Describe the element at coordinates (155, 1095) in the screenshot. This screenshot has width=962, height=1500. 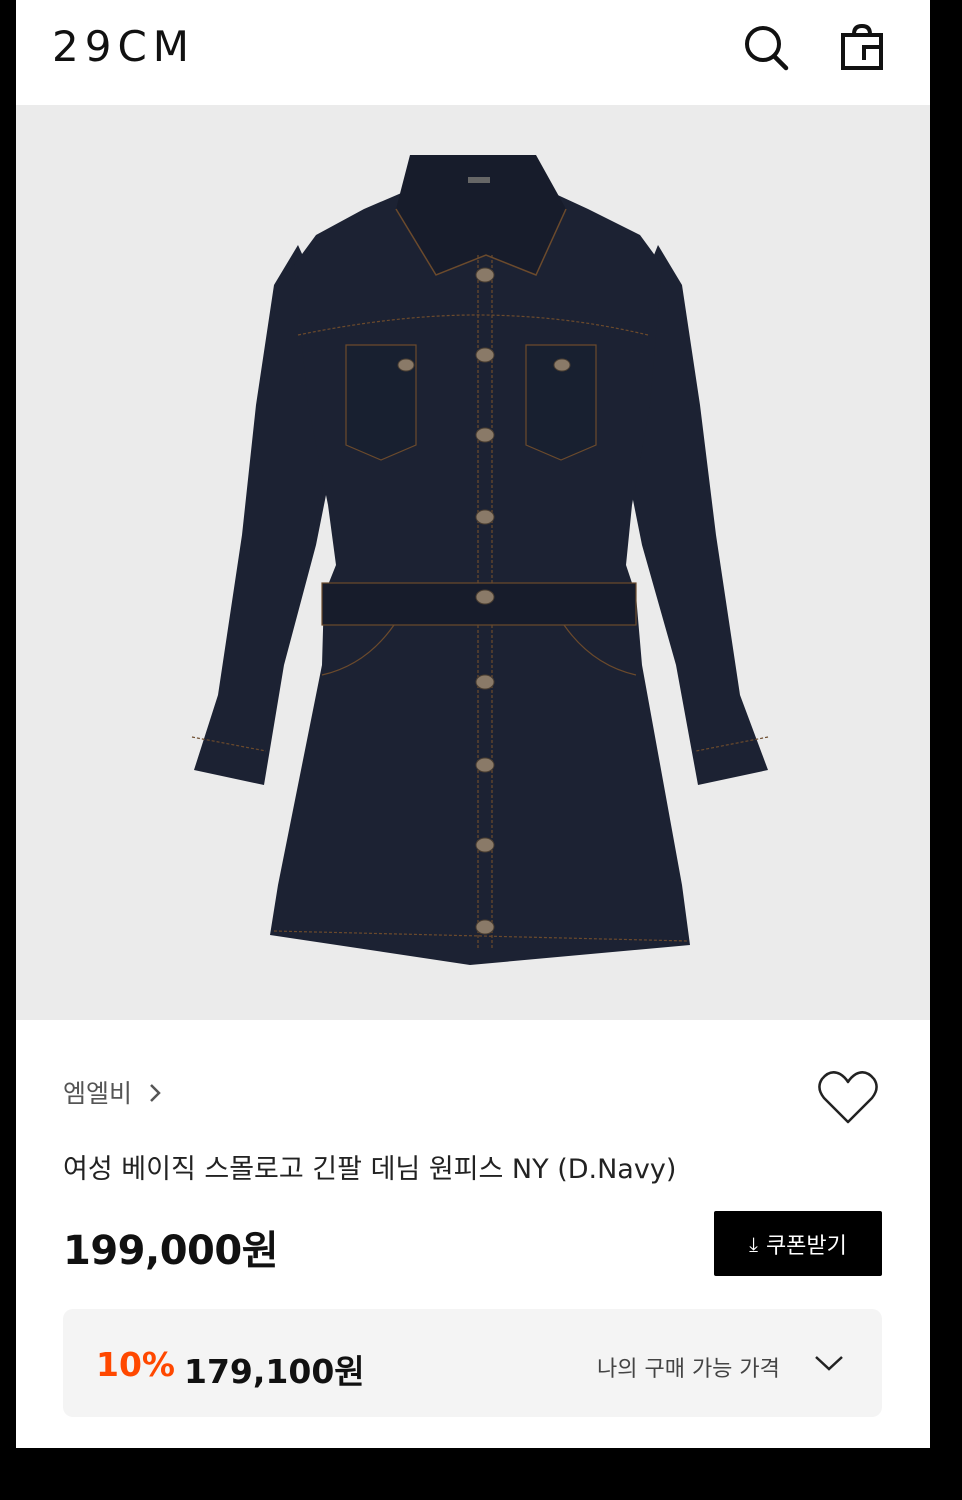
I see `chevron-right-icon` at that location.